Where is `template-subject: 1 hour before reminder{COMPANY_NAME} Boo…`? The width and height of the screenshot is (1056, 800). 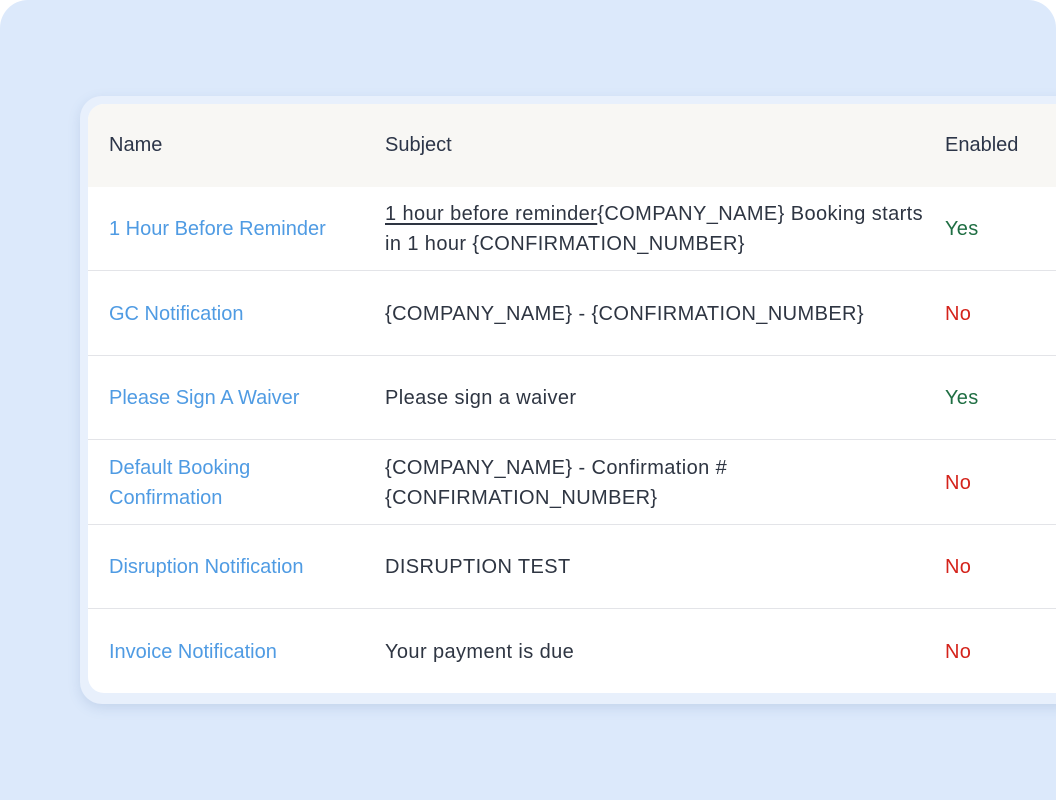 template-subject: 1 hour before reminder{COMPANY_NAME} Boo… is located at coordinates (655, 229).